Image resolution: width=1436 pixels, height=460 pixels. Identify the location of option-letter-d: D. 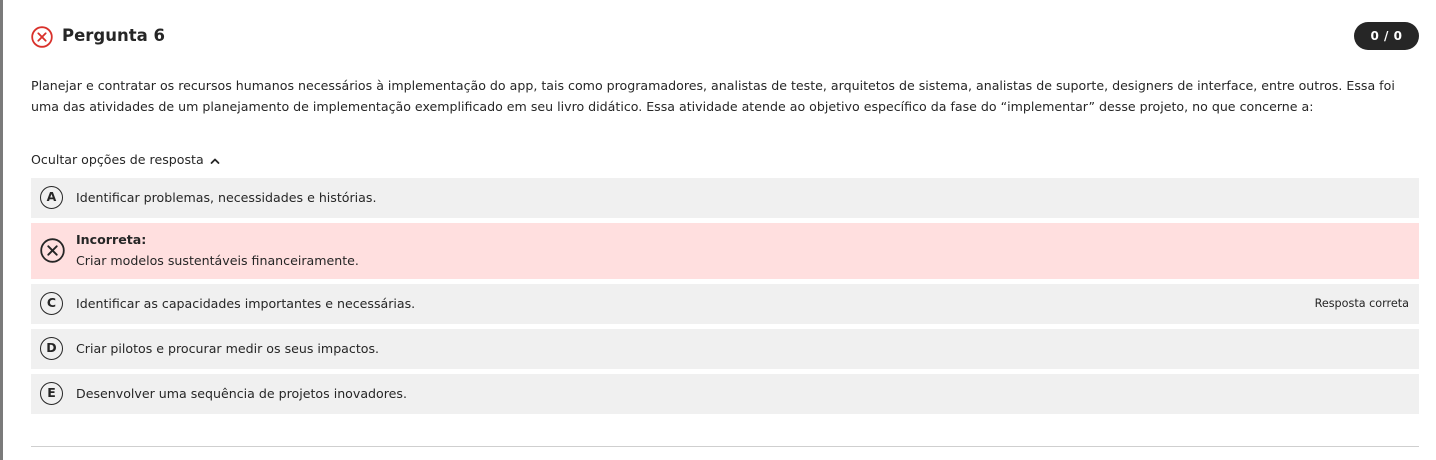
(51, 348).